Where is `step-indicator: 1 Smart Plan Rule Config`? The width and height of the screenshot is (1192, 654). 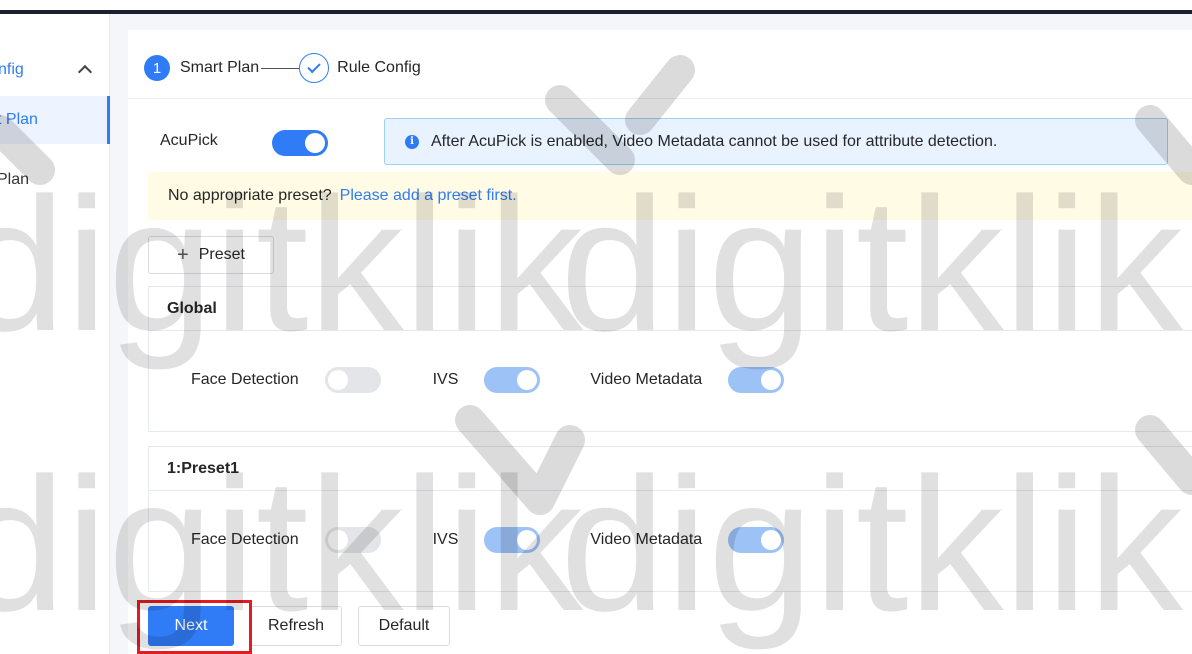 step-indicator: 1 Smart Plan Rule Config is located at coordinates (282, 68).